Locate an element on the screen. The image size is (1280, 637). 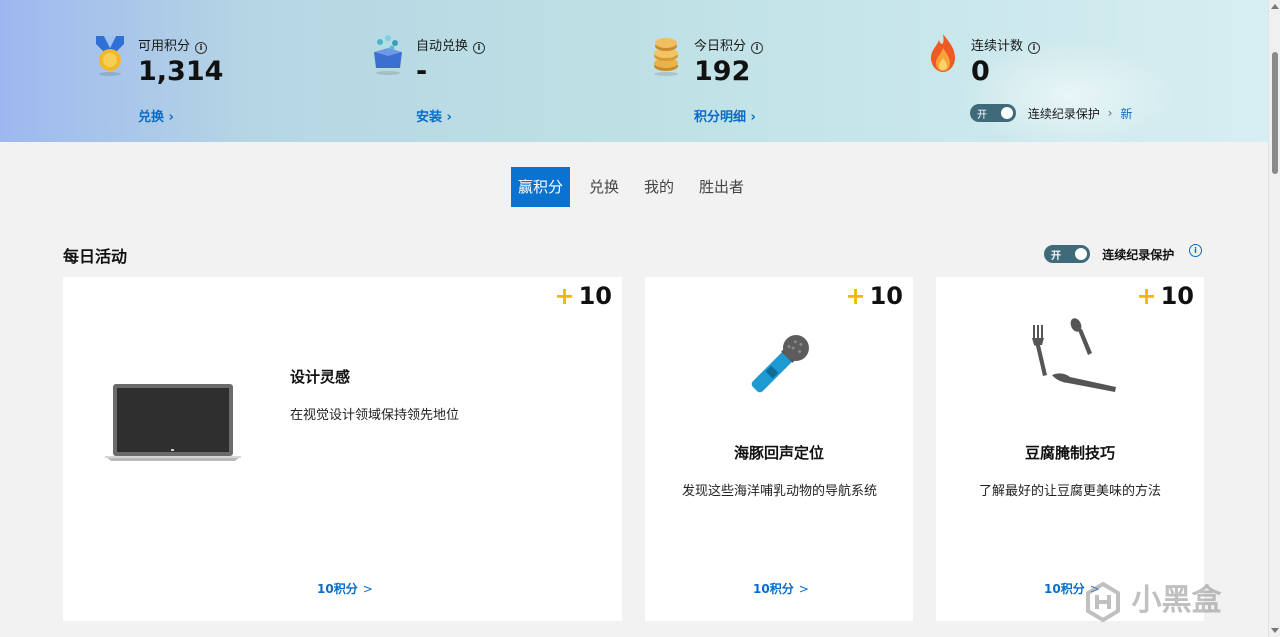
flame-icon is located at coordinates (943, 53).